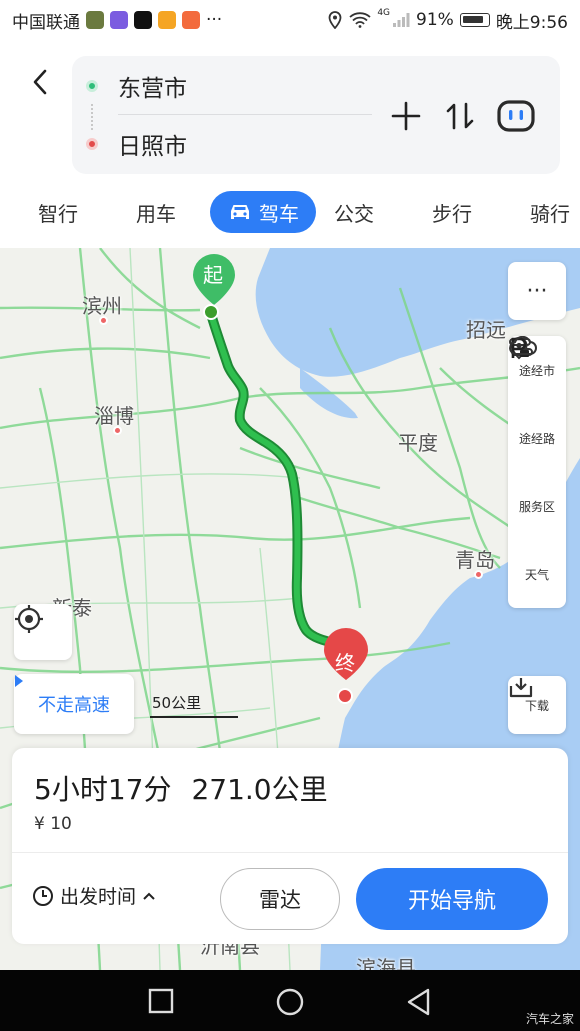 Image resolution: width=580 pixels, height=1031 pixels. I want to click on route-input-box: 东营市 日照市, so click(316, 115).